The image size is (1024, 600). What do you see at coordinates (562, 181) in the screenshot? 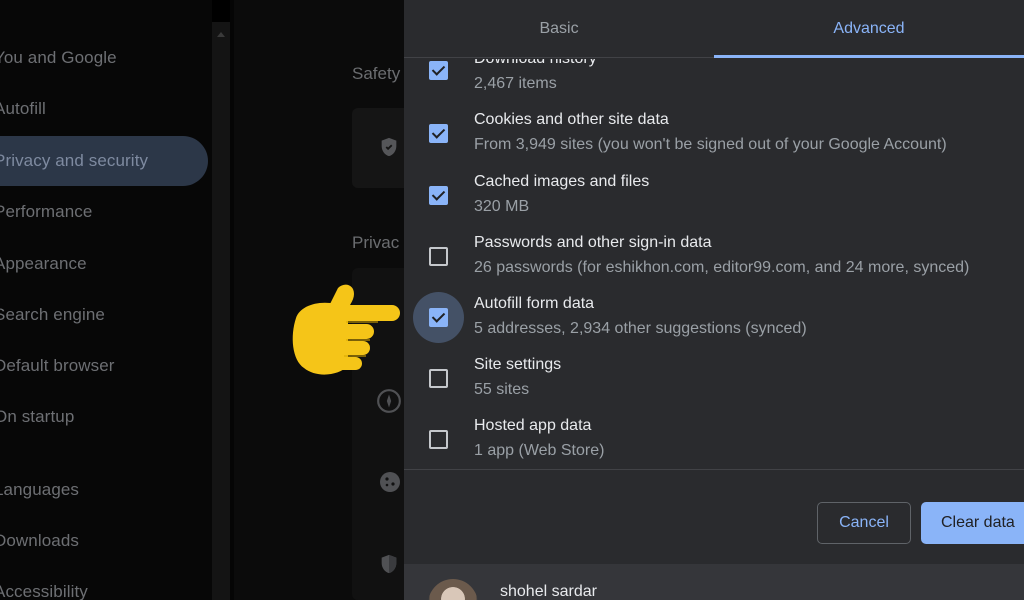
I see `row-title: Cached images and files` at bounding box center [562, 181].